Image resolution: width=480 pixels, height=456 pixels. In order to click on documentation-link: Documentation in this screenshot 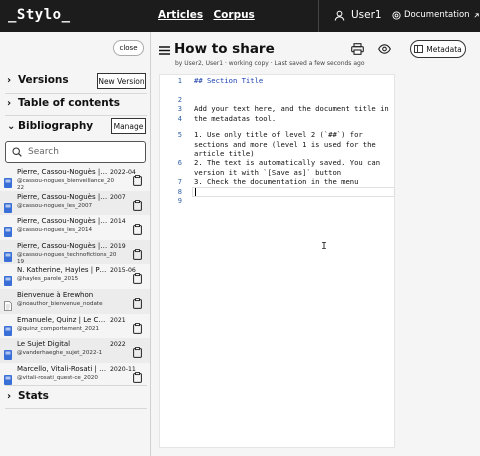, I will do `click(436, 15)`.